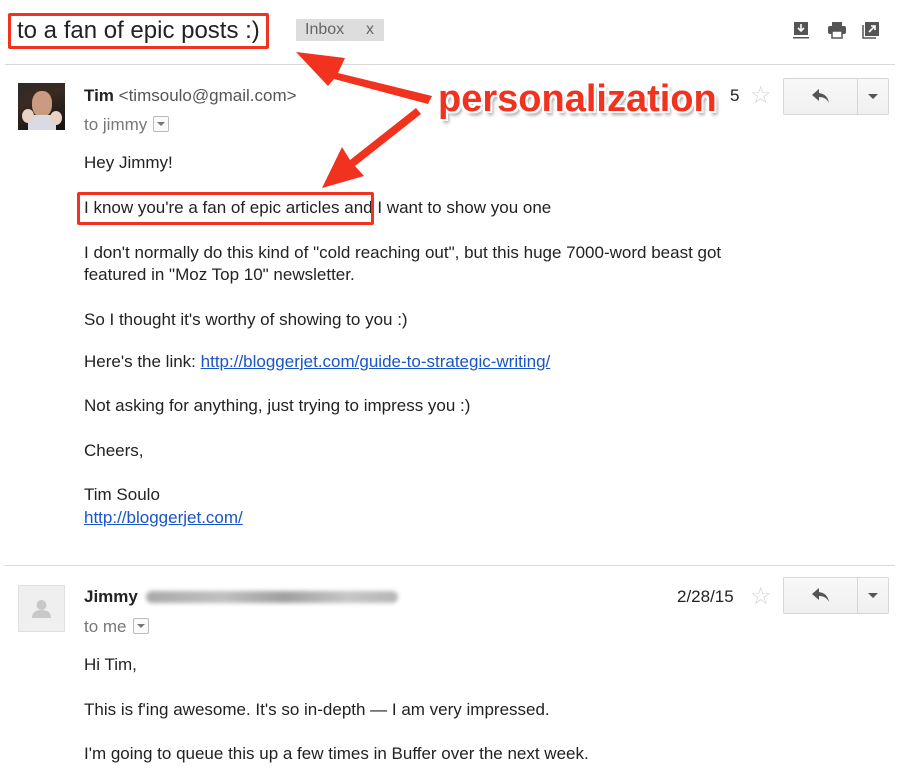  I want to click on sender-email: <timsoulo@gmail.com>, so click(207, 95).